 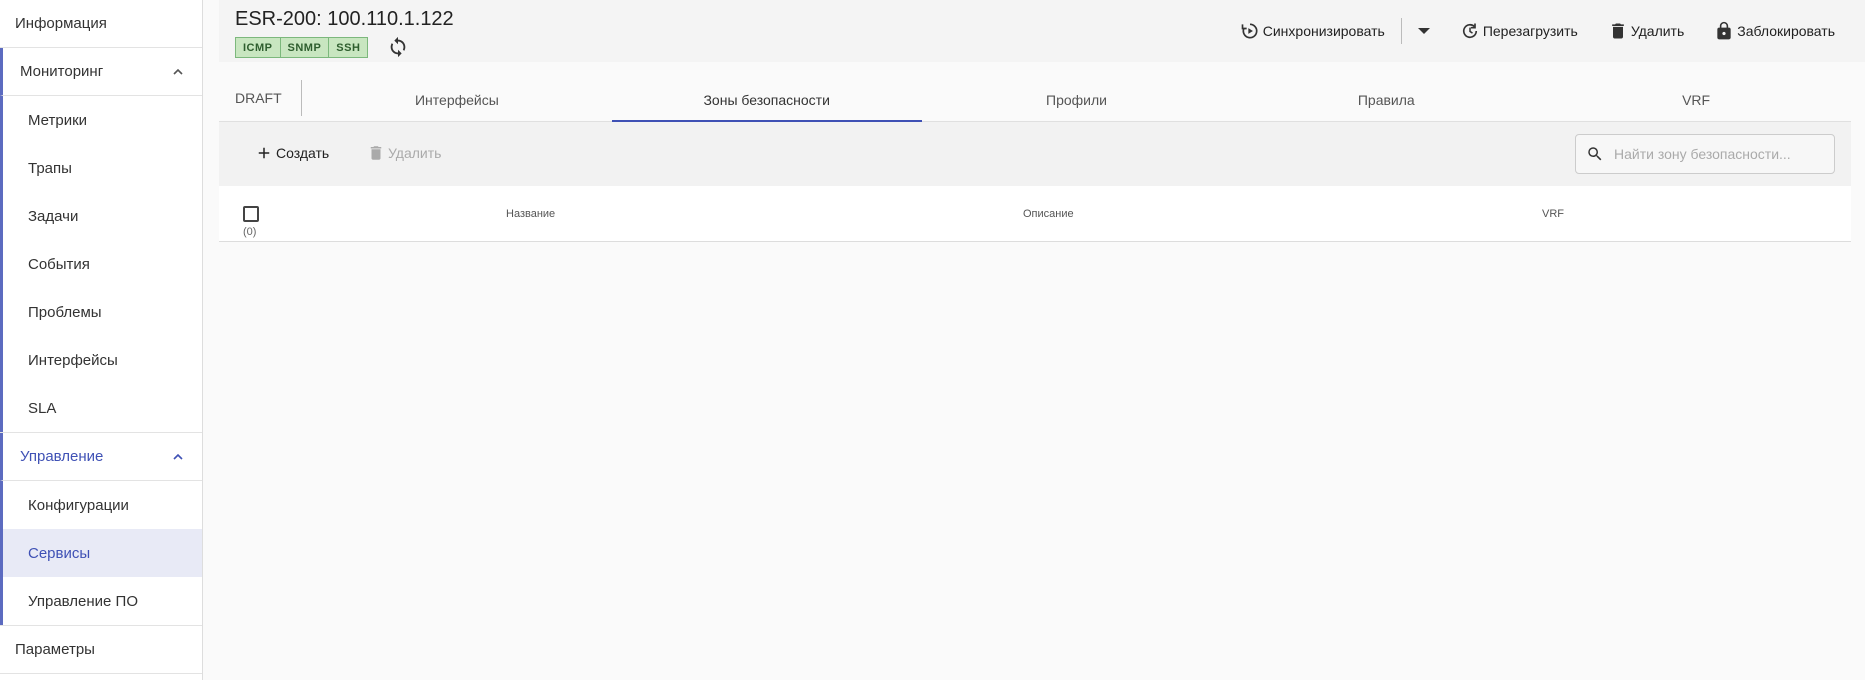 I want to click on lock-icon, so click(x=1724, y=30).